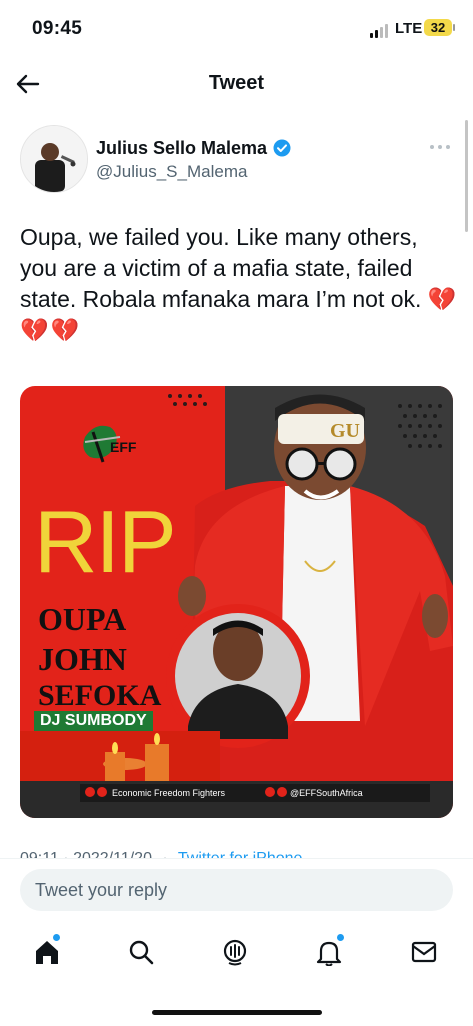 This screenshot has width=473, height=1026. I want to click on home-notification-dot, so click(56, 937).